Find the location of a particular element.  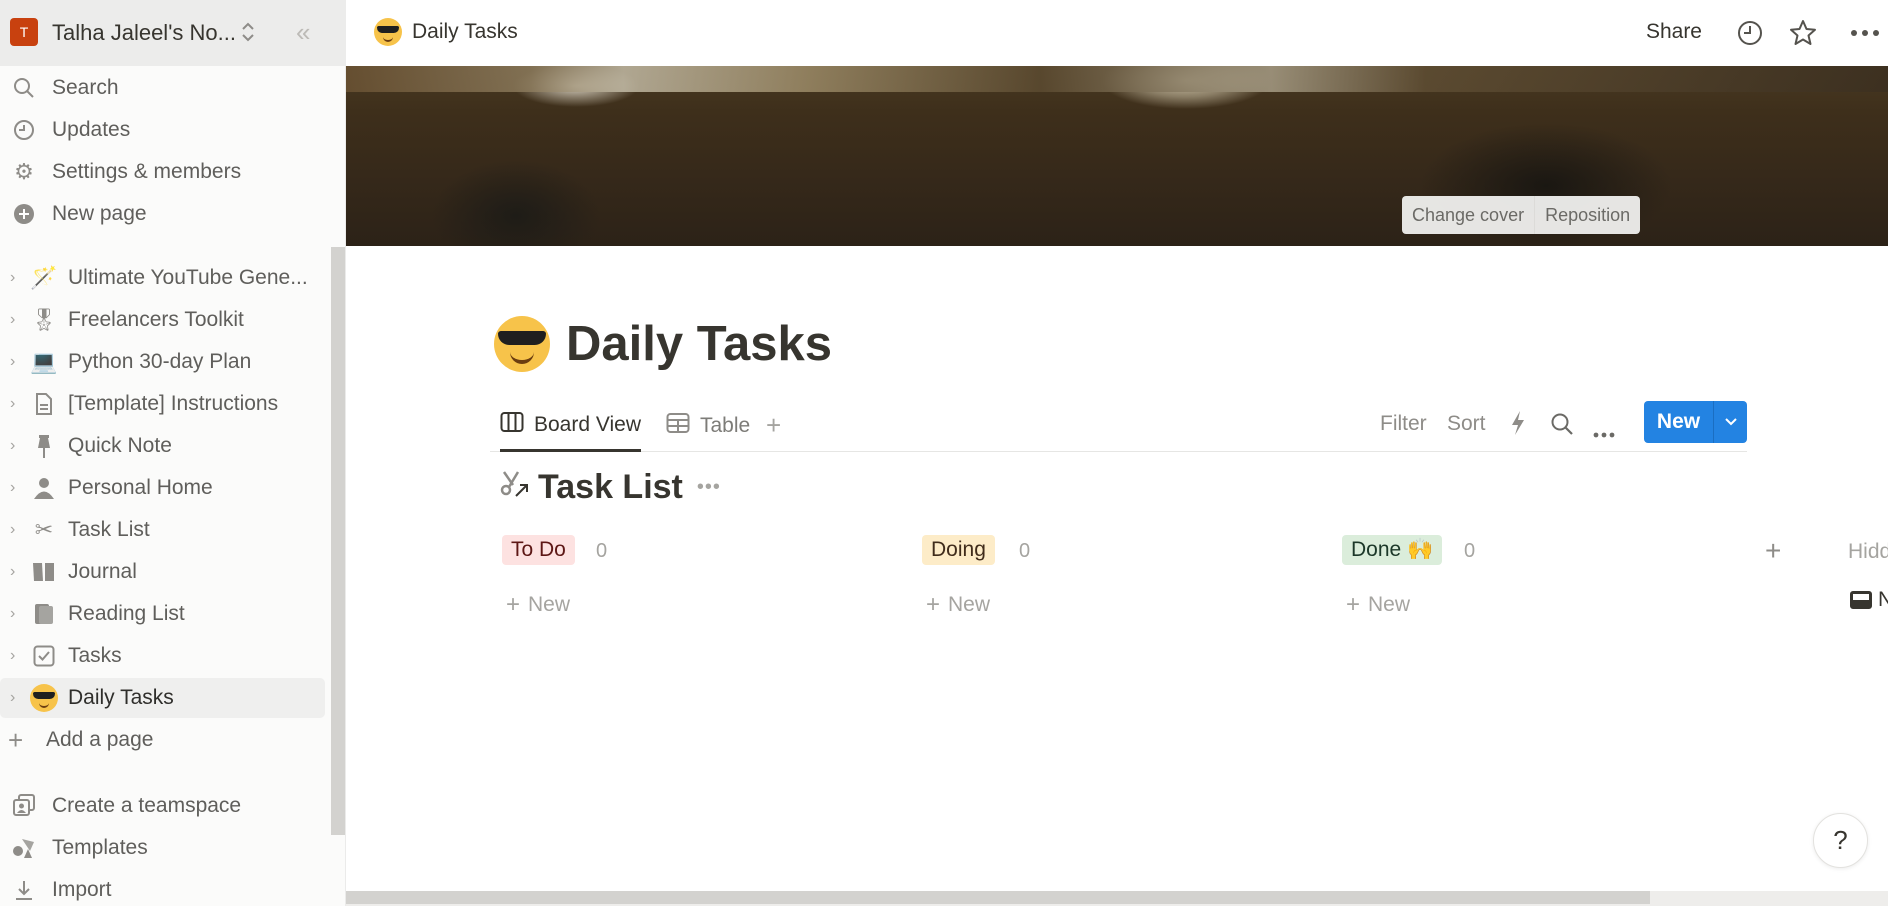

board-icon is located at coordinates (512, 425).